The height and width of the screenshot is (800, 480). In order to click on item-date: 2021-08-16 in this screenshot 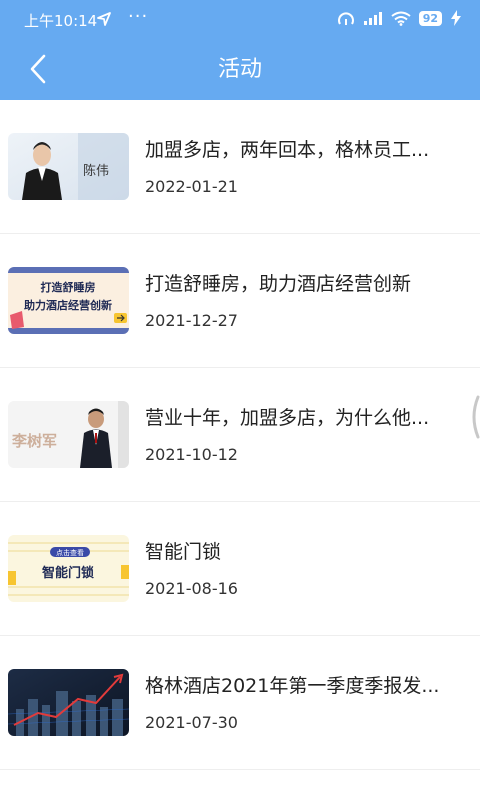, I will do `click(191, 588)`.